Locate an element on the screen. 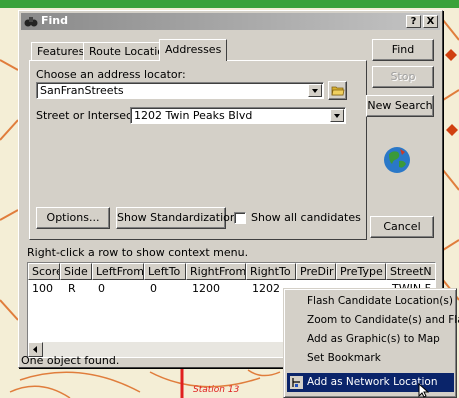 This screenshot has height=398, width=459. mouse-cursor-icon is located at coordinates (424, 390).